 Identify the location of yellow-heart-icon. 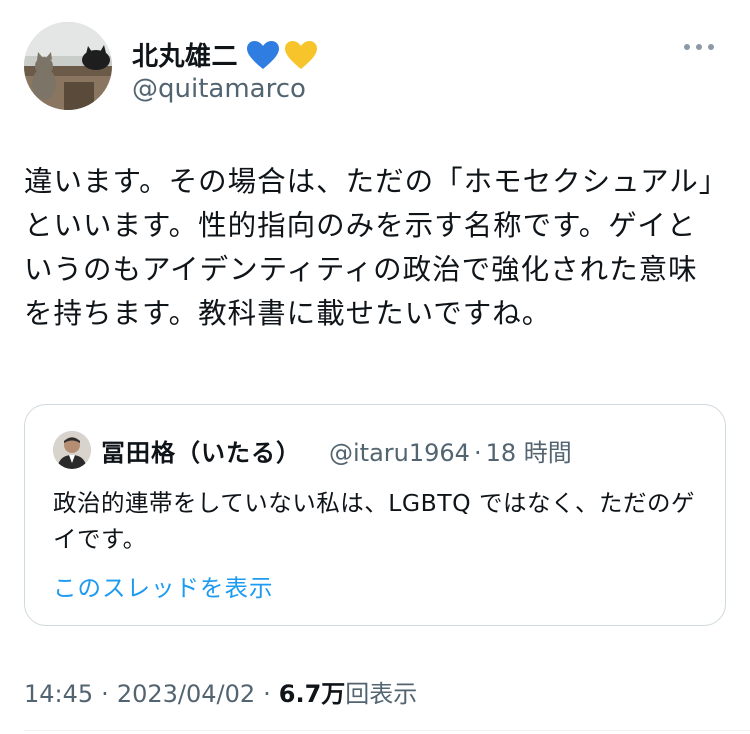
(301, 54).